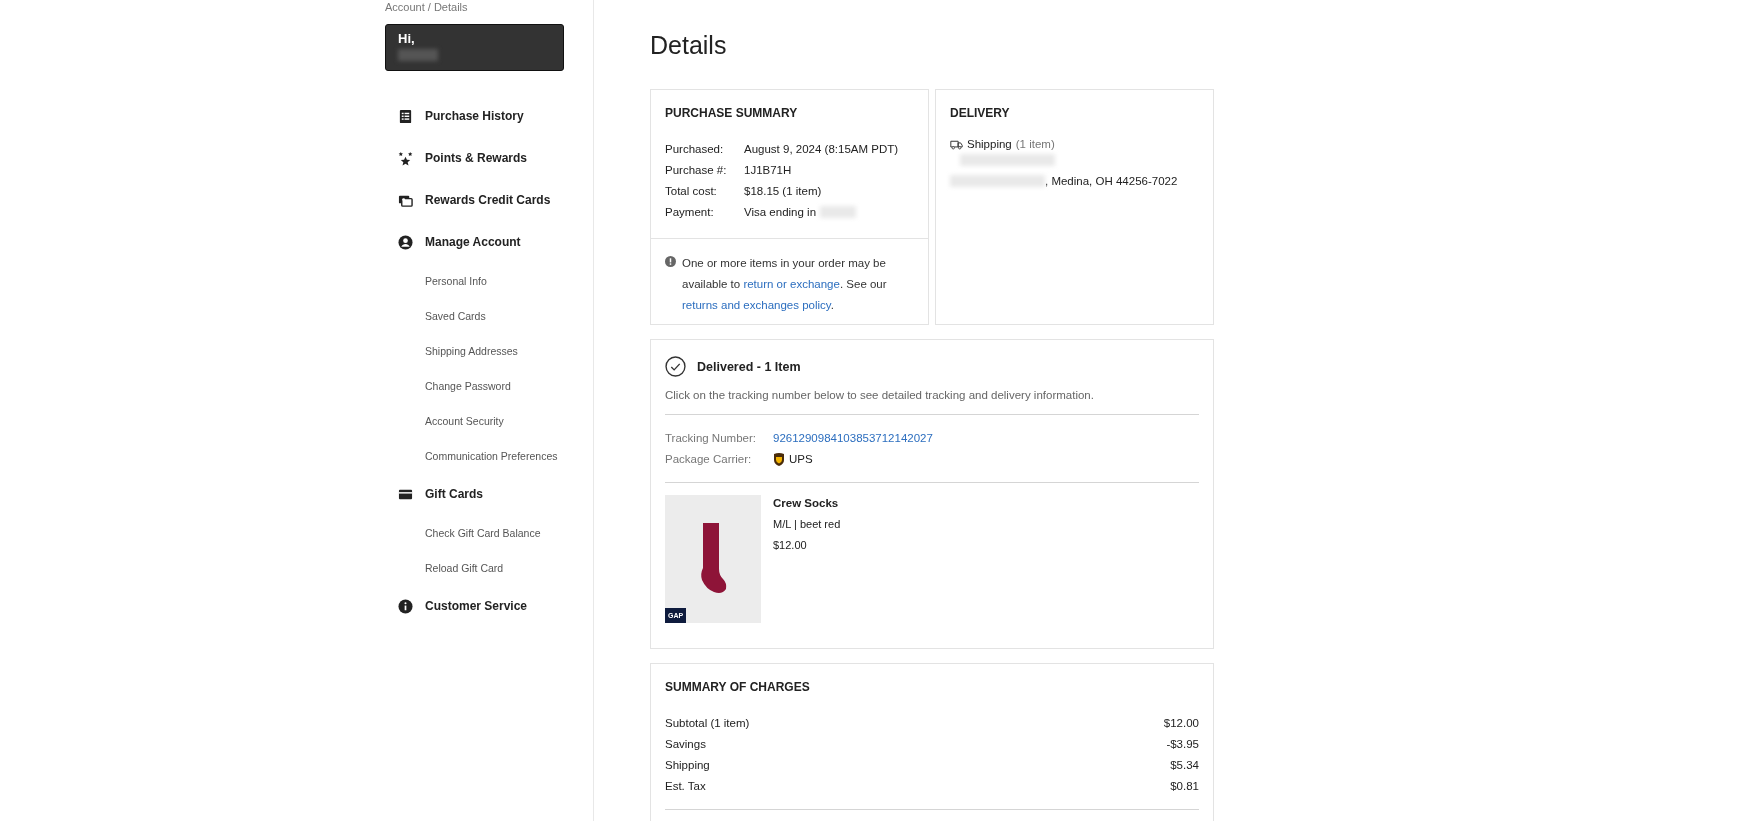 This screenshot has height=821, width=1760. Describe the element at coordinates (448, 385) in the screenshot. I see `sidebar-subitem: Change Password` at that location.